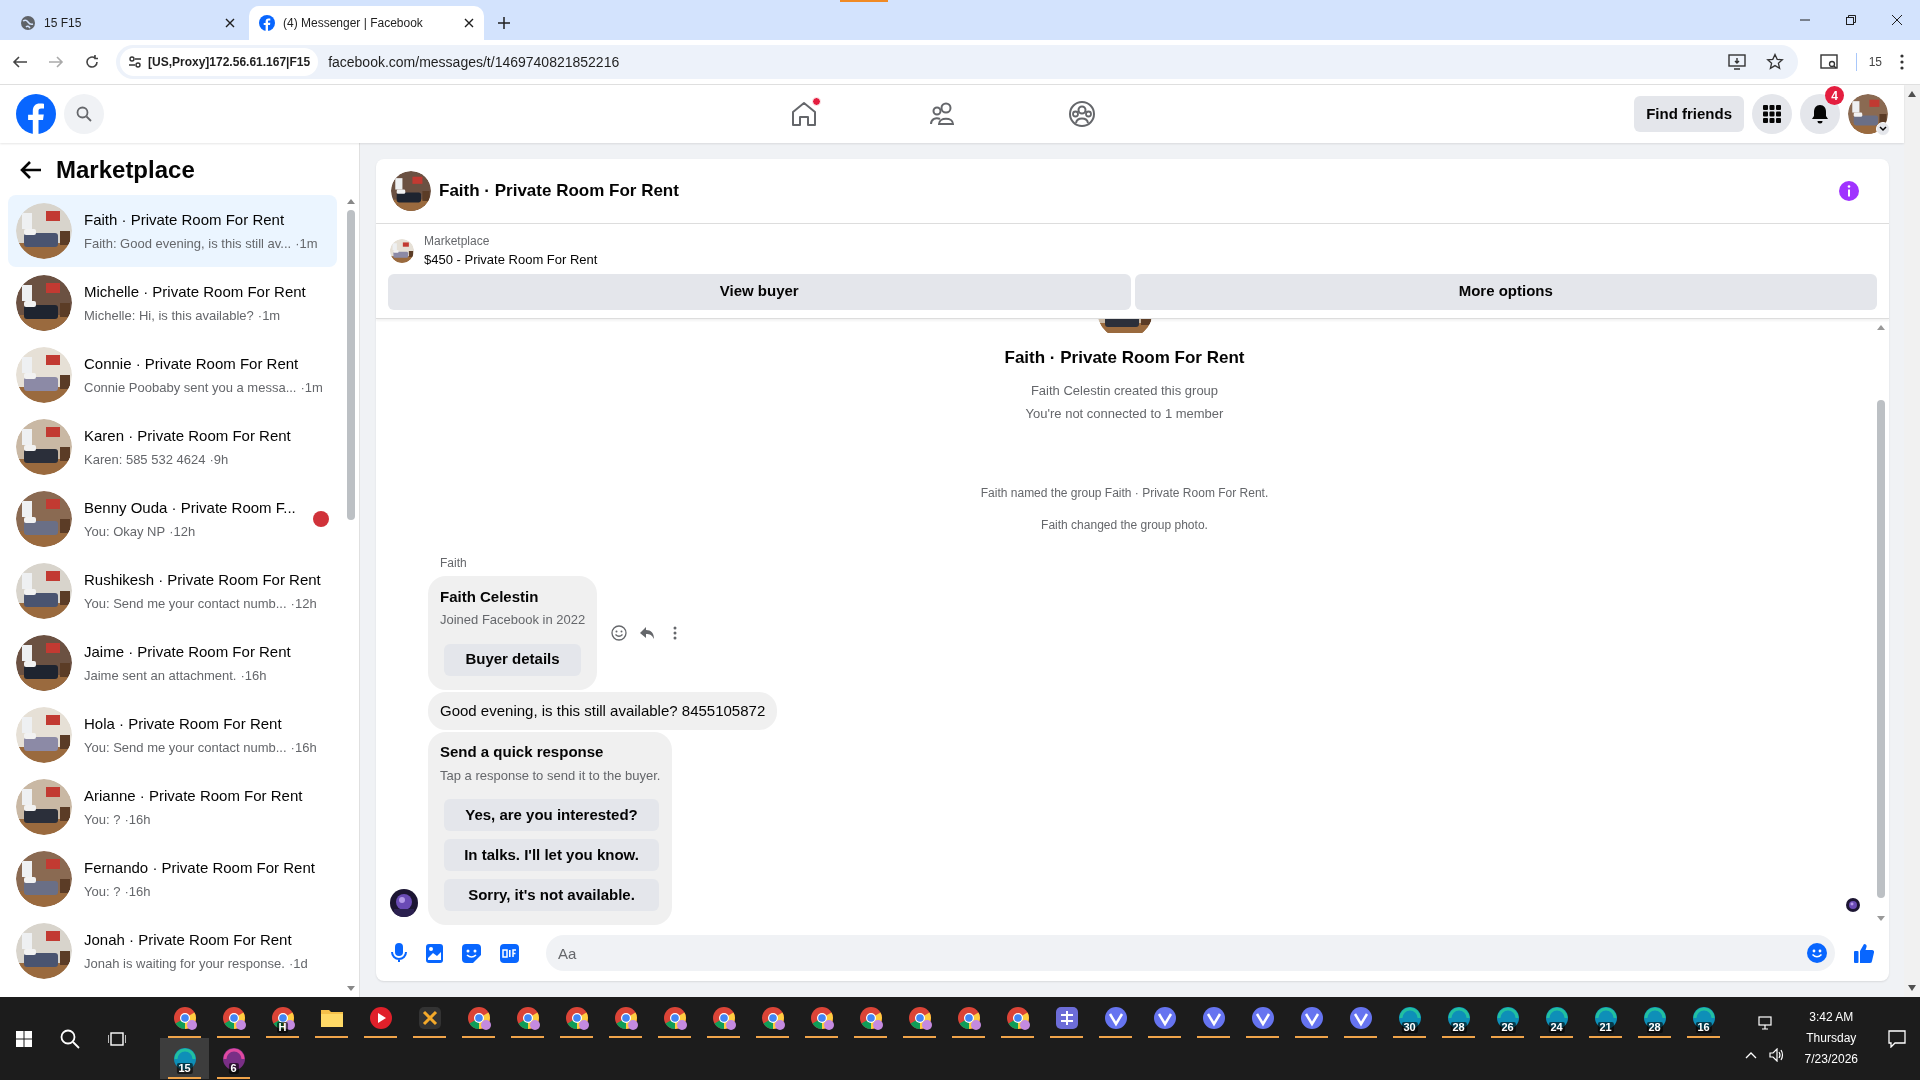 This screenshot has width=1920, height=1080. Describe the element at coordinates (63, 23) in the screenshot. I see `tab-title: 15 F15` at that location.